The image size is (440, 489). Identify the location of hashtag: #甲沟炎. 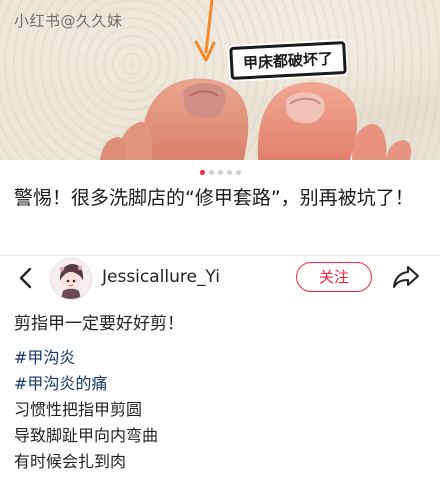
(223, 358).